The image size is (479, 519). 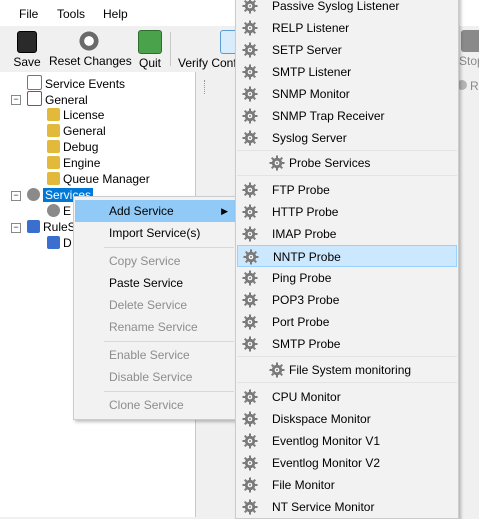 I want to click on tree-node-license: License, so click(x=75, y=115).